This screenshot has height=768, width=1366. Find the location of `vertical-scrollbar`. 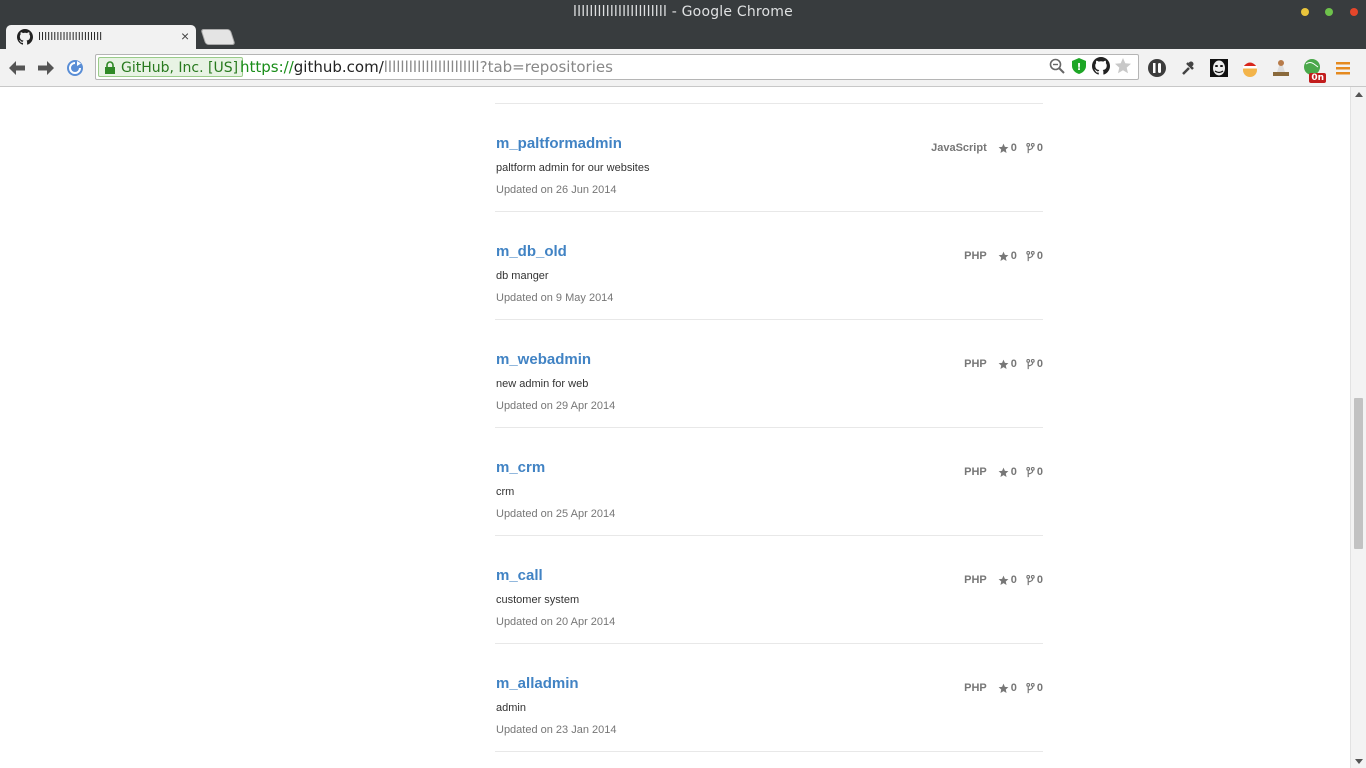

vertical-scrollbar is located at coordinates (1358, 427).